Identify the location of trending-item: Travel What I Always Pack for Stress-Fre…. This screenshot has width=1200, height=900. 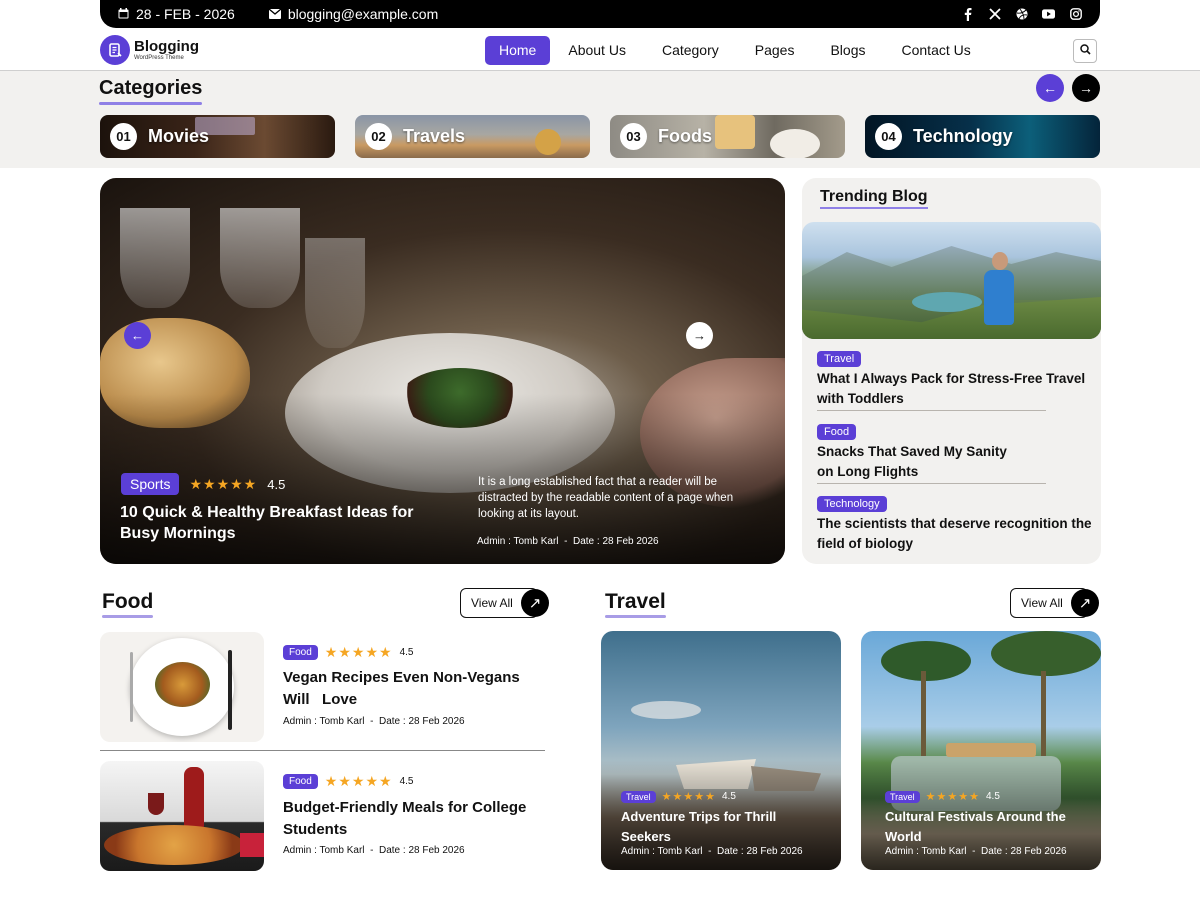
(954, 379).